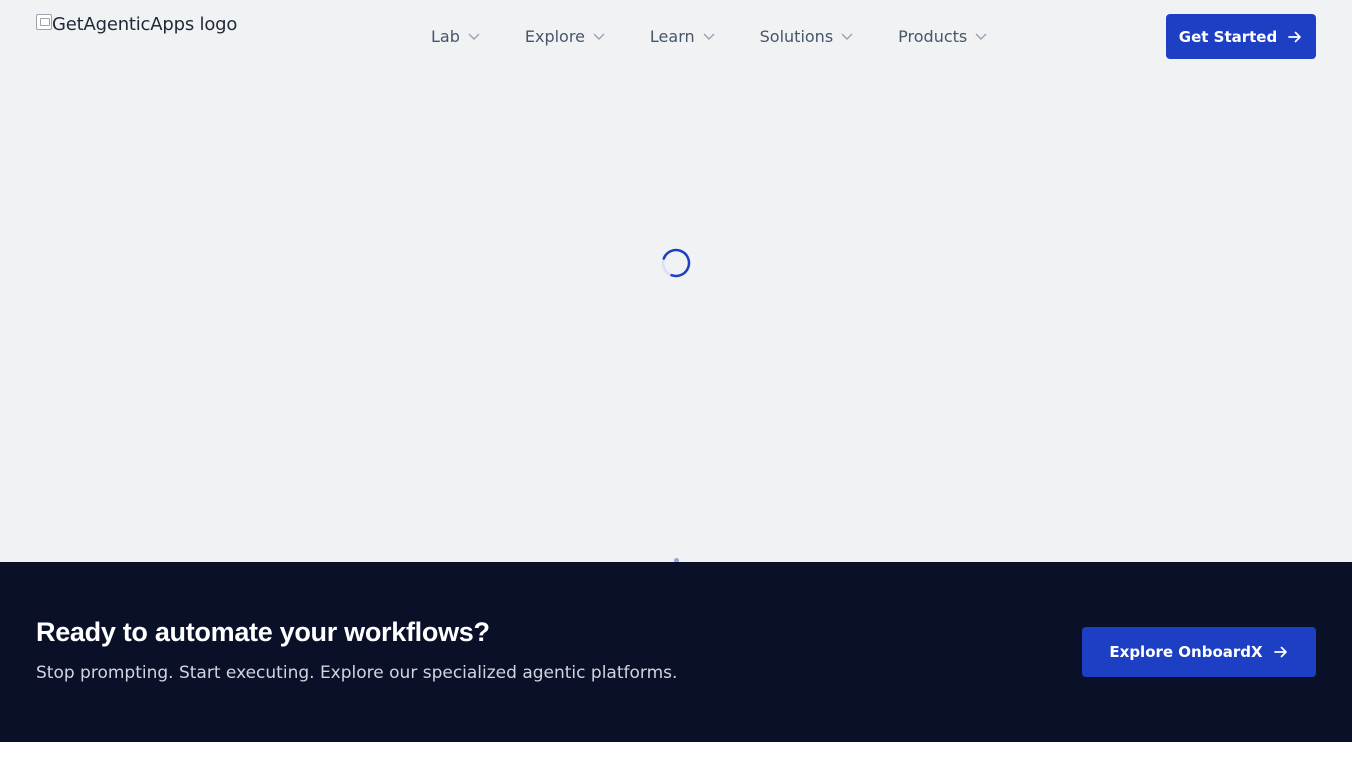 The image size is (1352, 760). I want to click on cta-title: Ready to automate your workflows?, so click(263, 632).